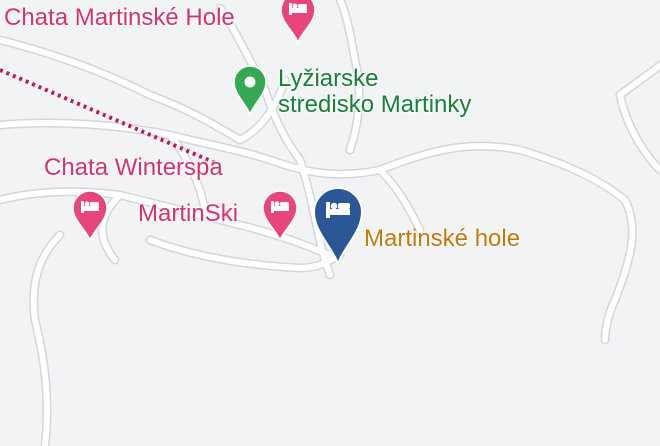  I want to click on place-label-martinski: MartinSki, so click(188, 214).